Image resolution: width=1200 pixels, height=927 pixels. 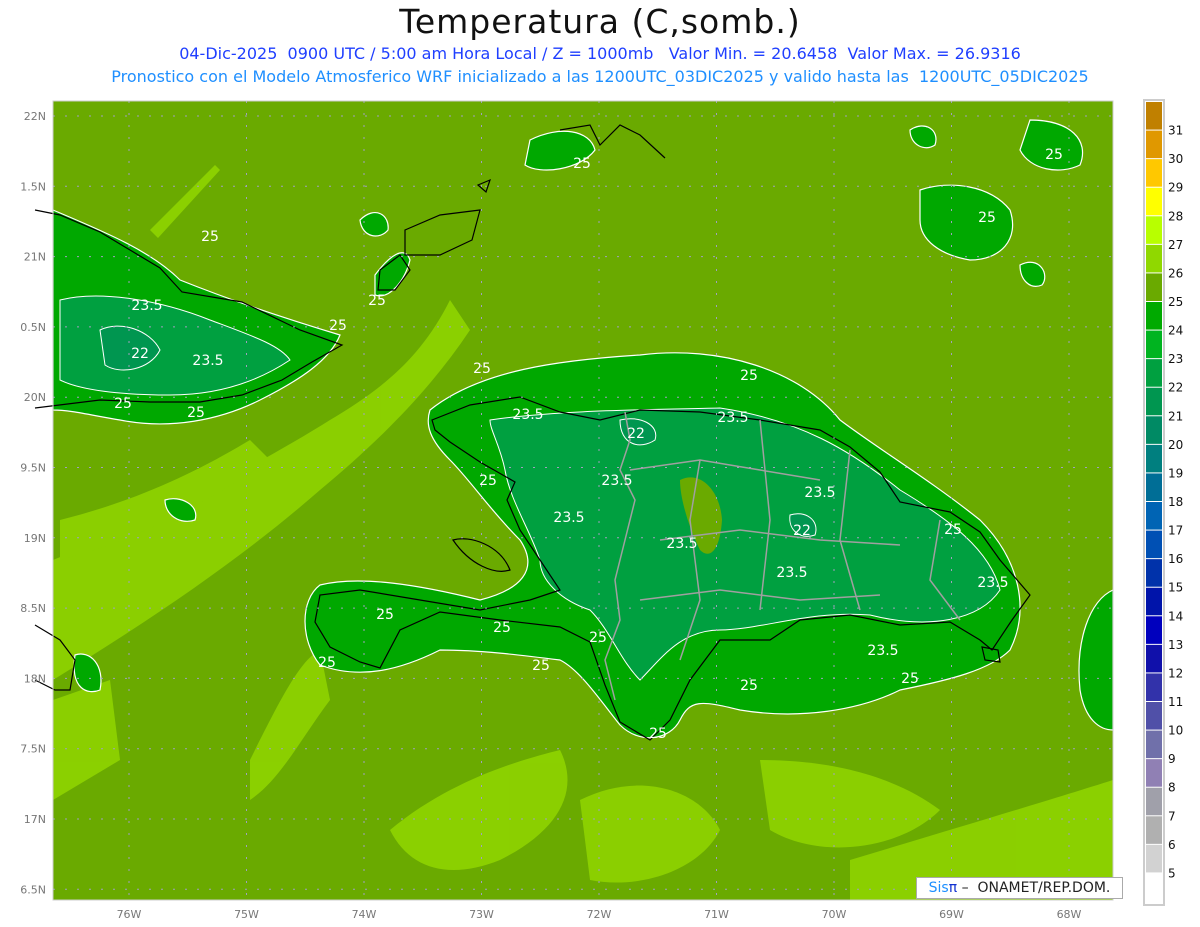 What do you see at coordinates (1175, 302) in the screenshot?
I see `colorbar-label: 25` at bounding box center [1175, 302].